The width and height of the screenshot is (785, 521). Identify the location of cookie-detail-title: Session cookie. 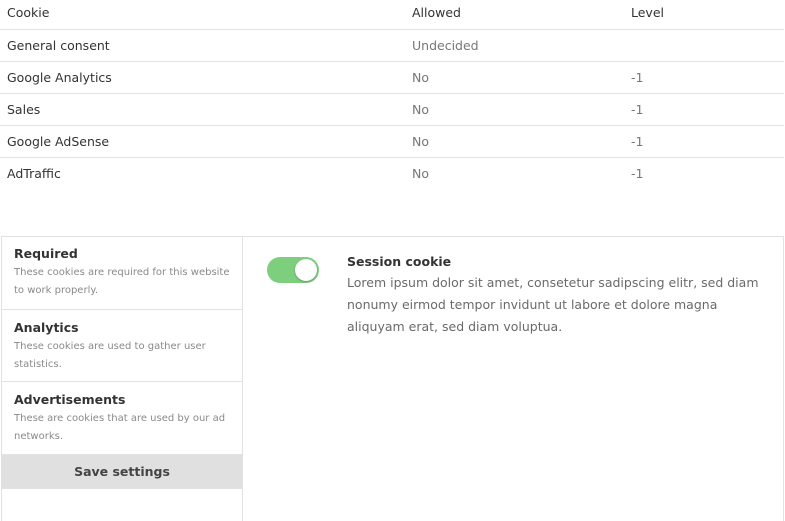
(399, 261).